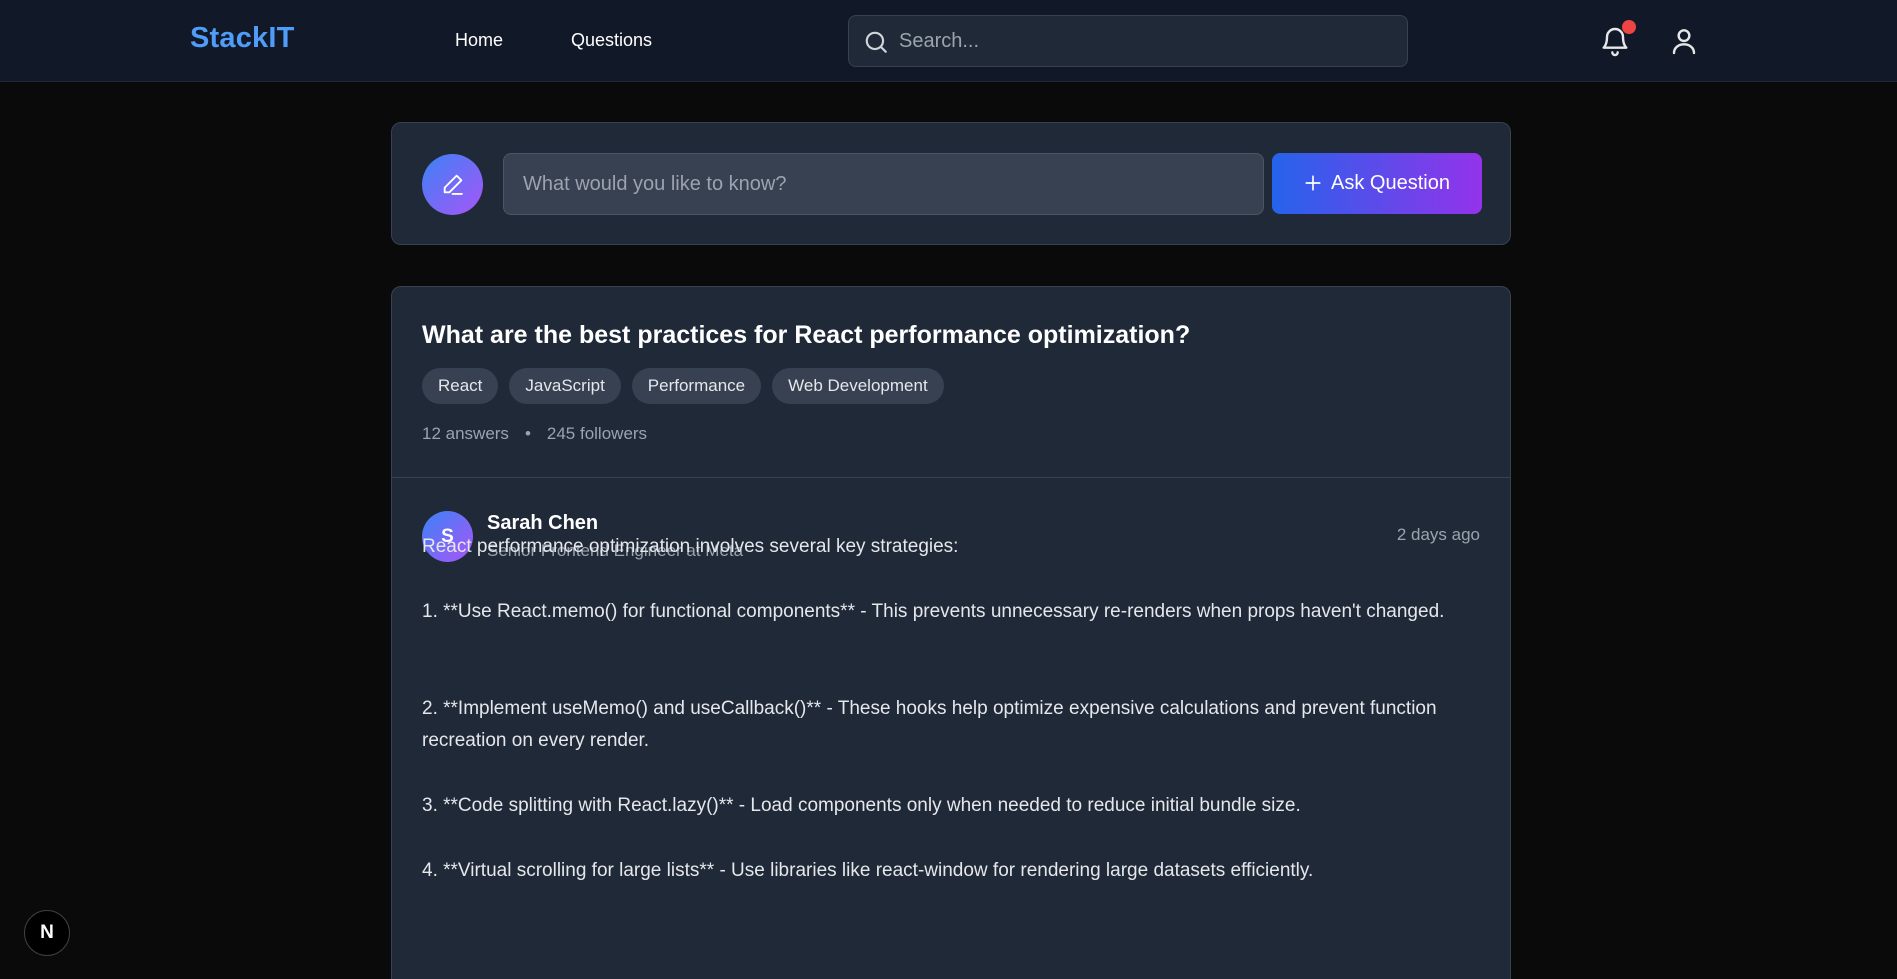  What do you see at coordinates (479, 40) in the screenshot?
I see `nav-link-home: Home` at bounding box center [479, 40].